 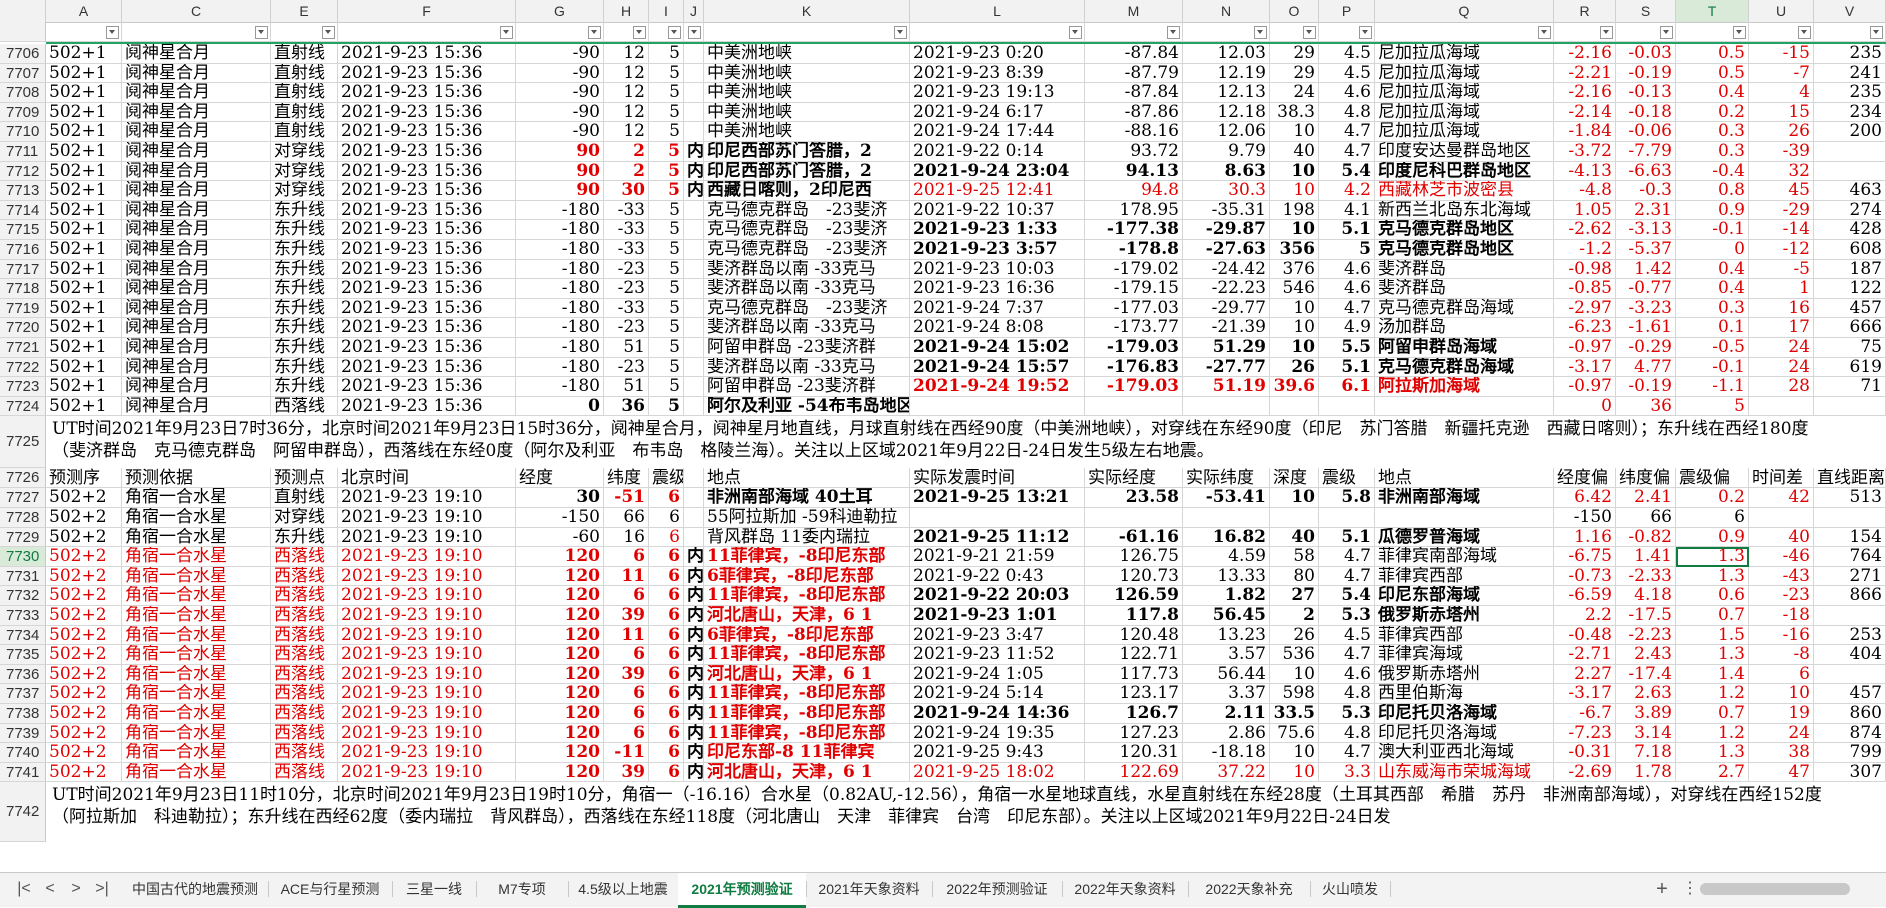 I want to click on cell-s: 3.14, so click(x=1646, y=733).